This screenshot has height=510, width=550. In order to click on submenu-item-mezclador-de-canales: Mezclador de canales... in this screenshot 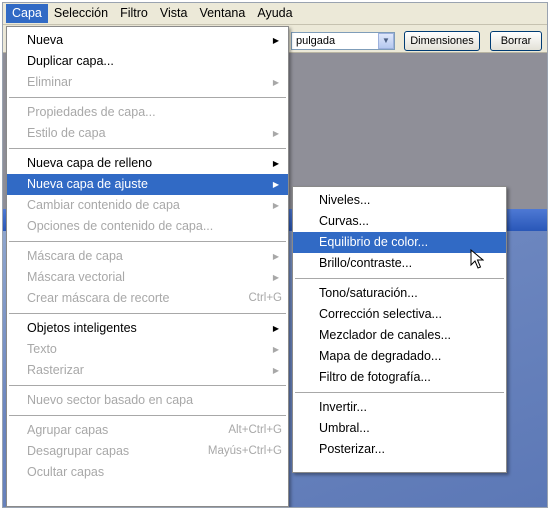, I will do `click(399, 335)`.